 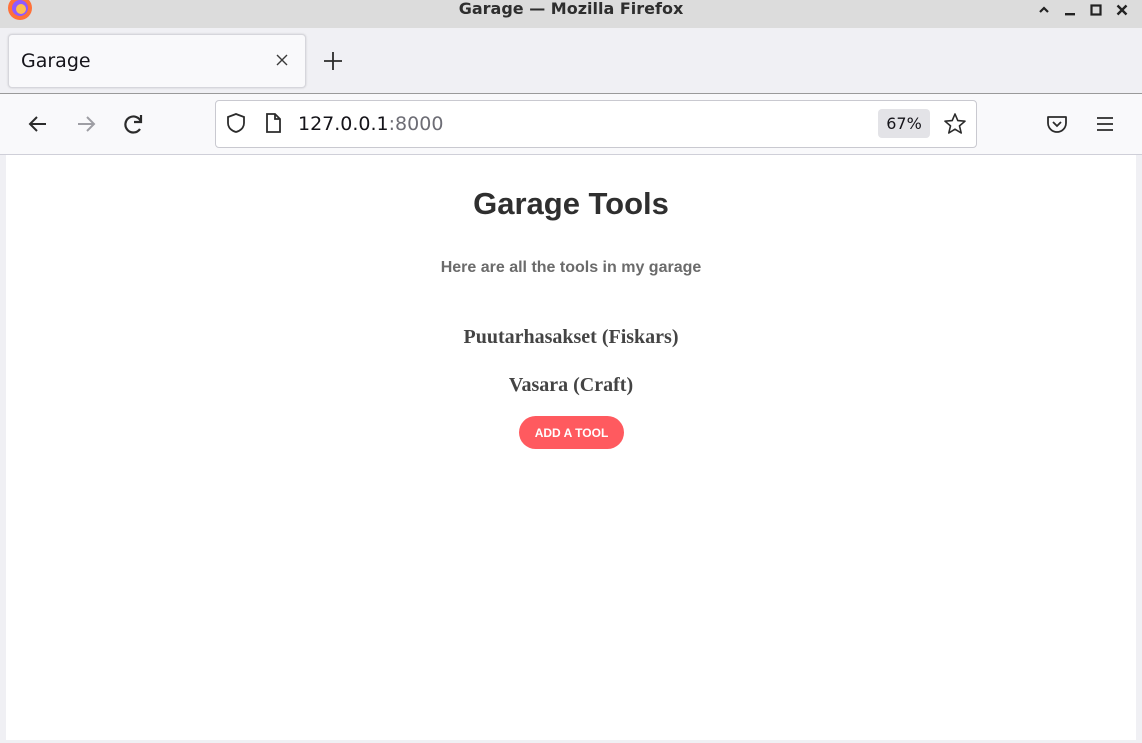 I want to click on window-title: Garage — Mozilla Firefox, so click(x=571, y=9).